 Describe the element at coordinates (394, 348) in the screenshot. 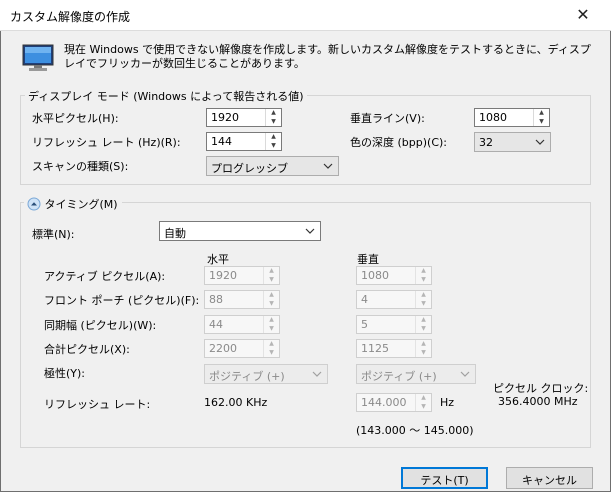

I see `total-pixels-v-spinner: 1125 ▲ ▼` at that location.